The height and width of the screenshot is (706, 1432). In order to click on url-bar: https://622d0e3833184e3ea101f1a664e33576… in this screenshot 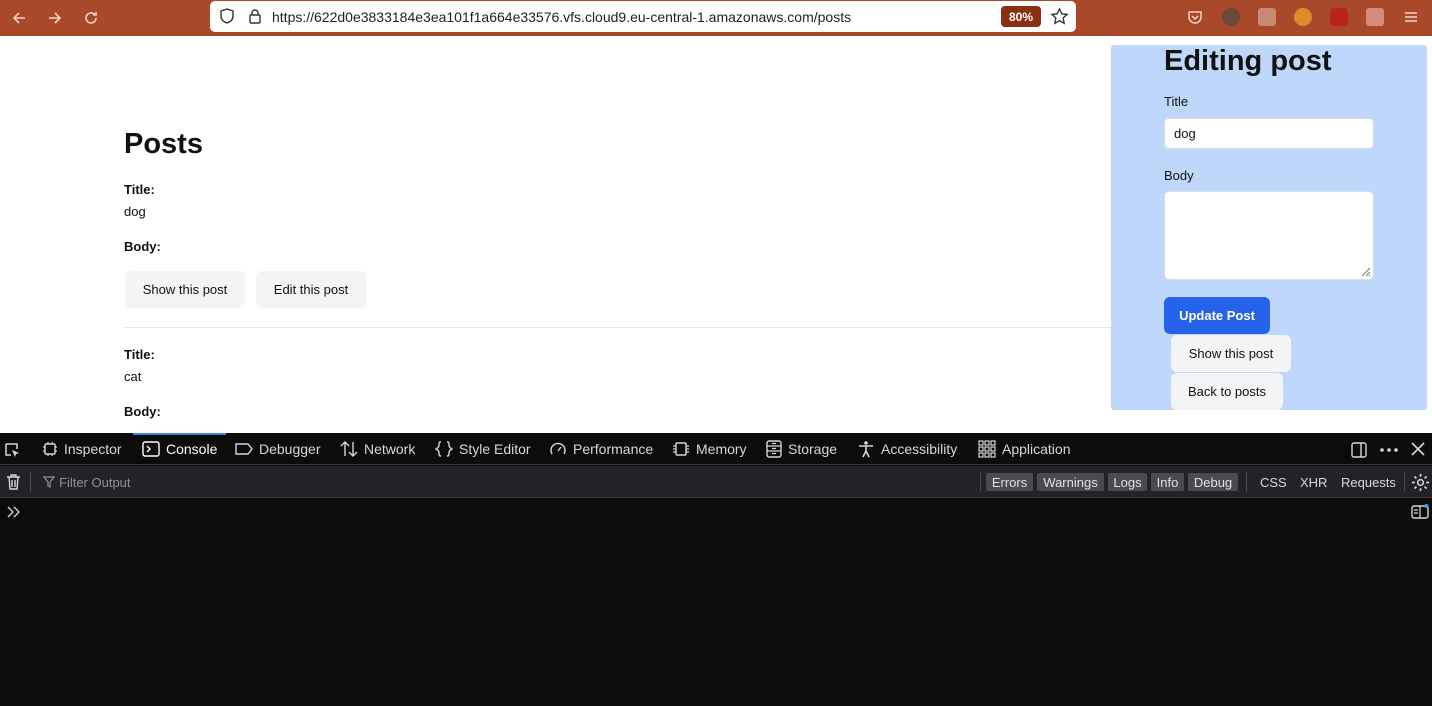, I will do `click(643, 16)`.